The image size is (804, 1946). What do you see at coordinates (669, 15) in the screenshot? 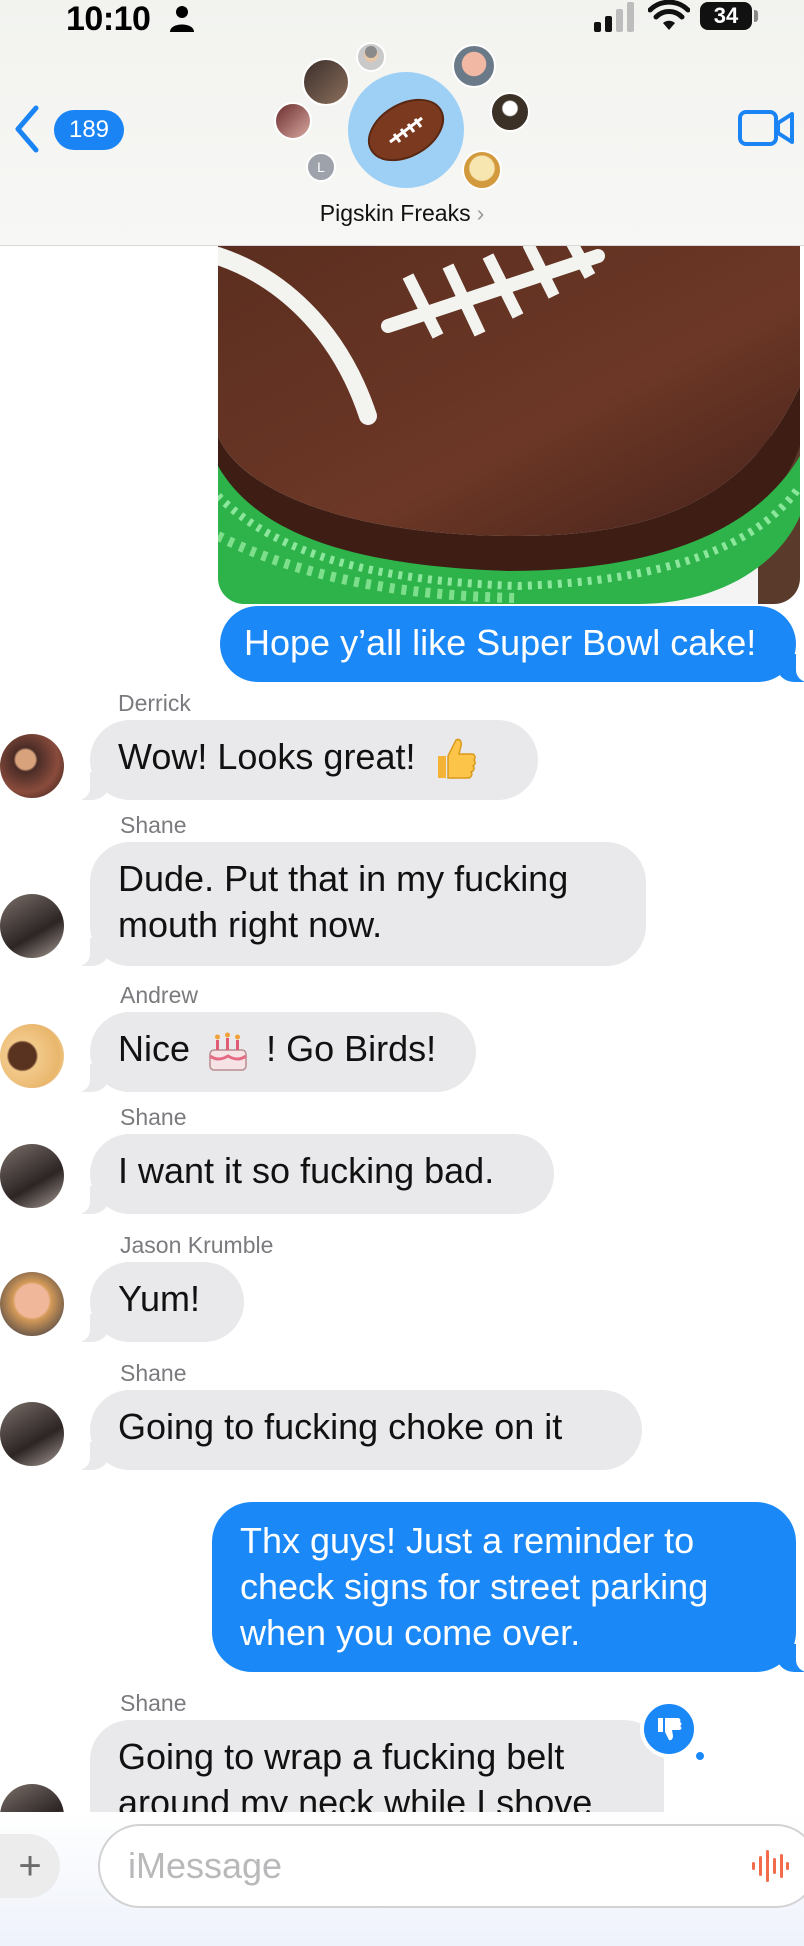
I see `wifi-icon` at bounding box center [669, 15].